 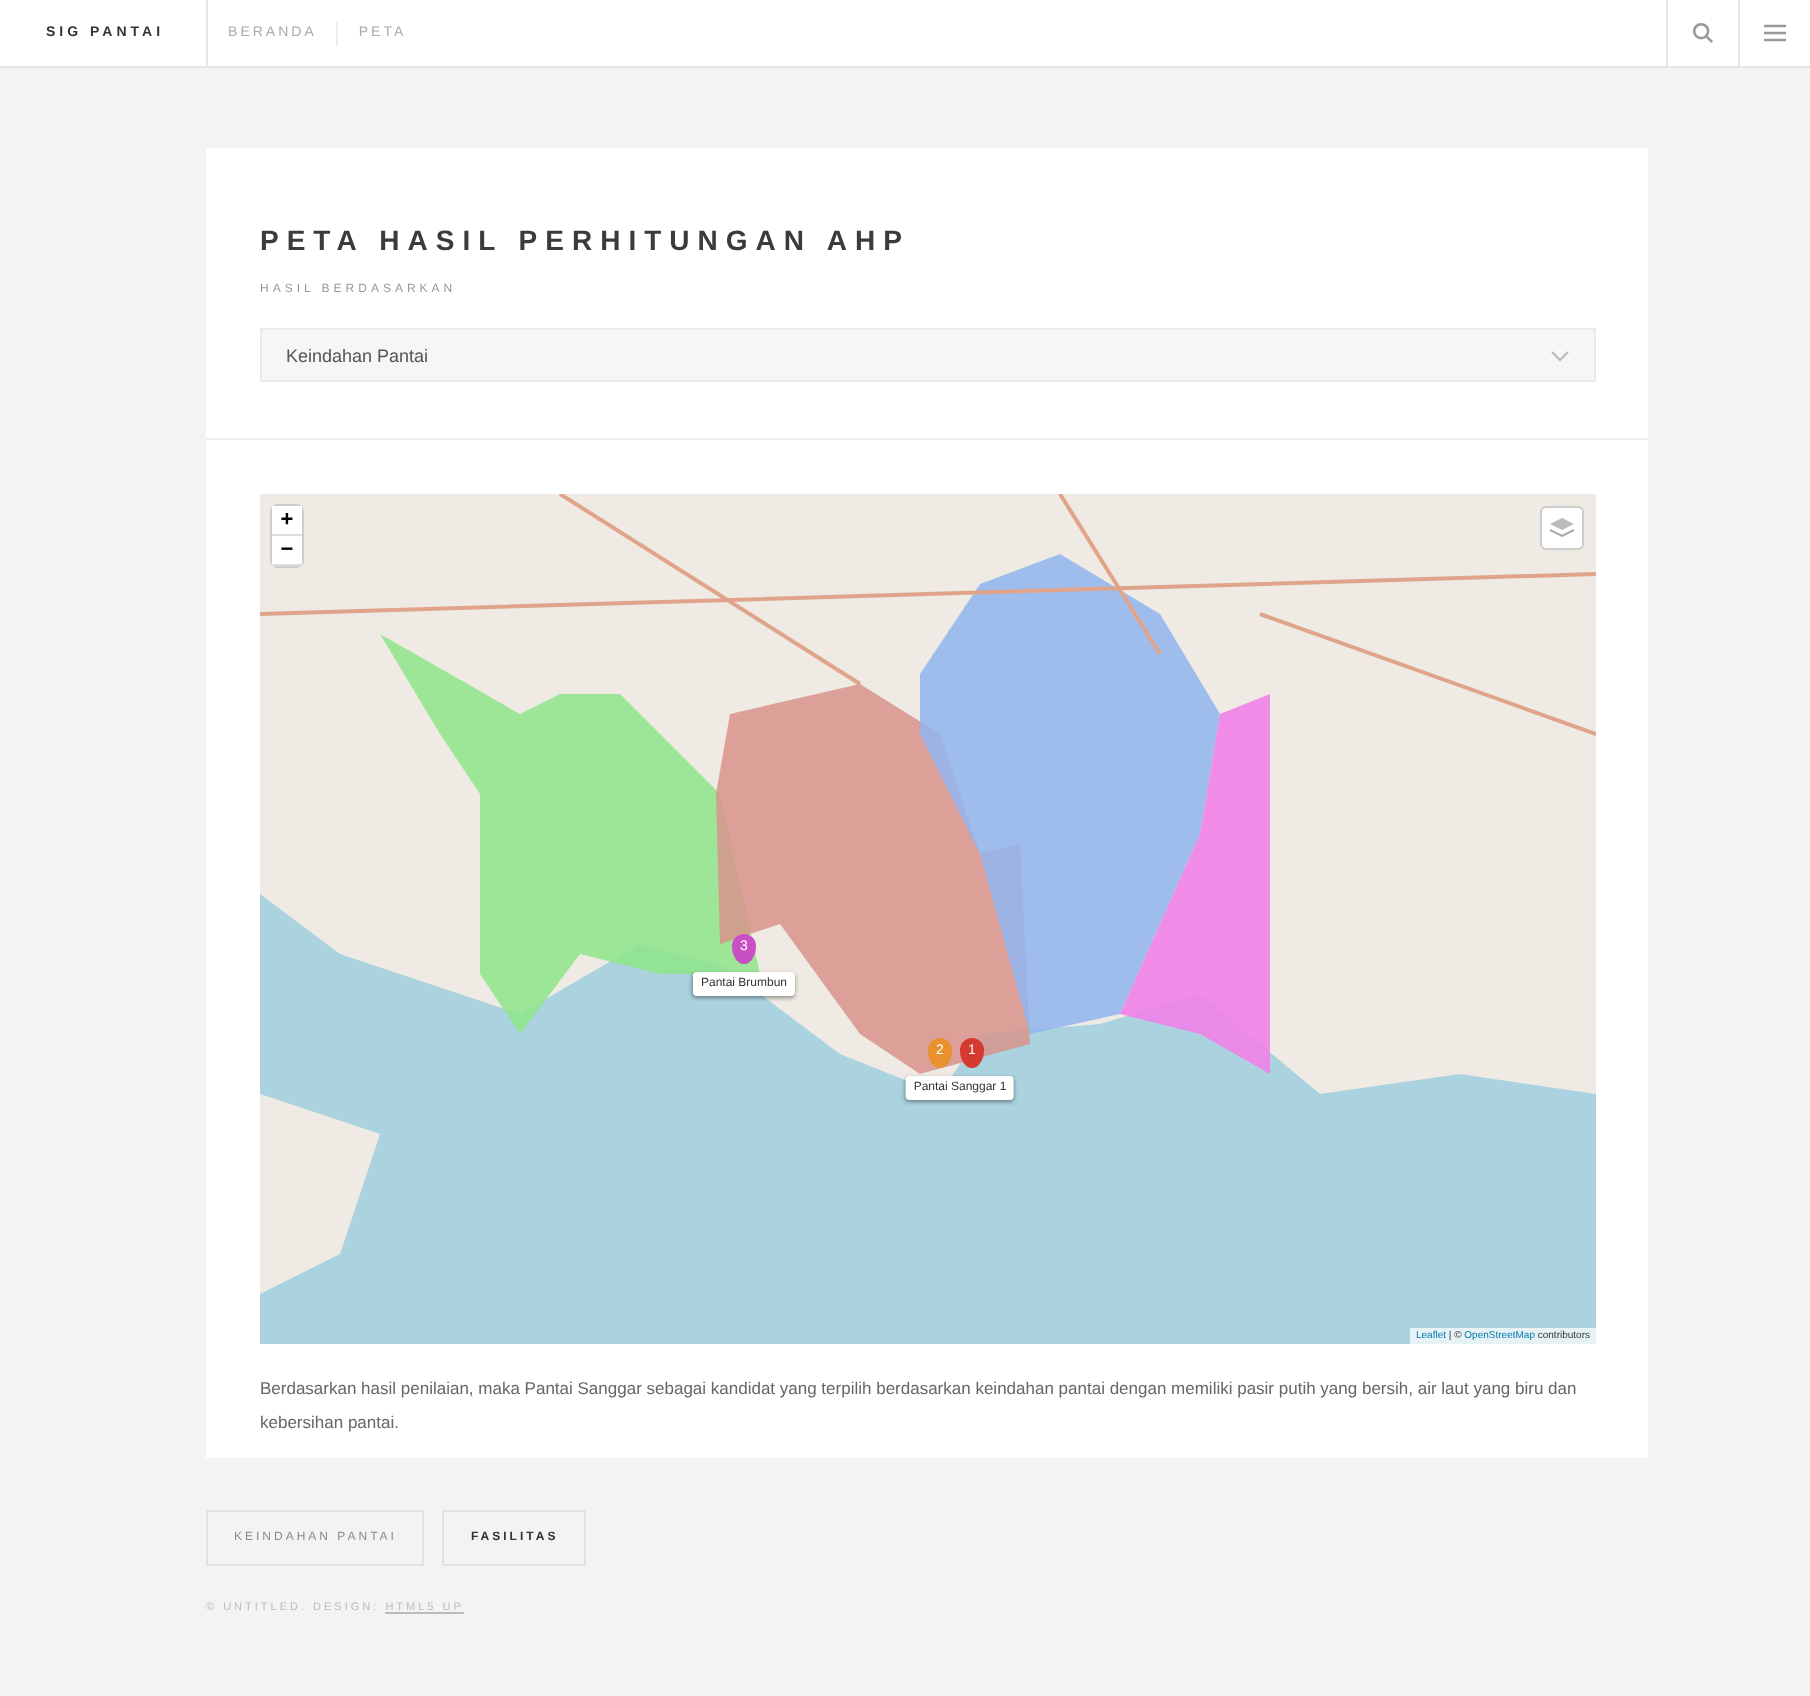 What do you see at coordinates (287, 521) in the screenshot?
I see `zoom-in-button: +` at bounding box center [287, 521].